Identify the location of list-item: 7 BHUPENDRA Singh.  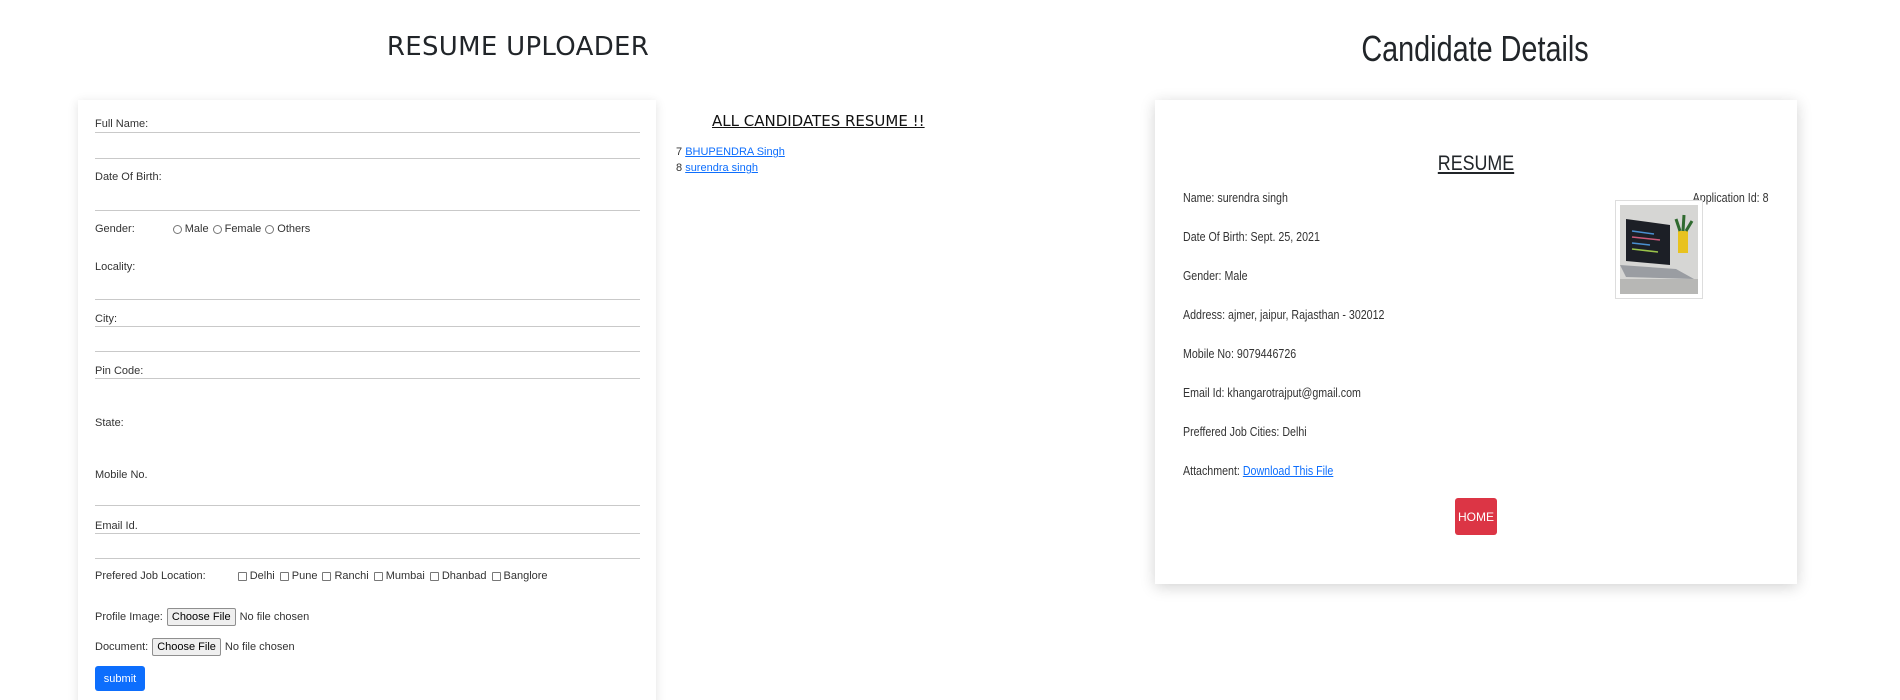
(730, 152).